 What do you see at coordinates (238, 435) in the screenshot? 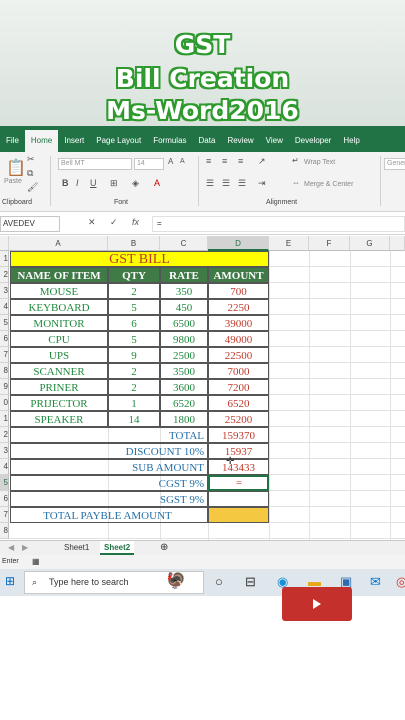
I see `total-value: 159370` at bounding box center [238, 435].